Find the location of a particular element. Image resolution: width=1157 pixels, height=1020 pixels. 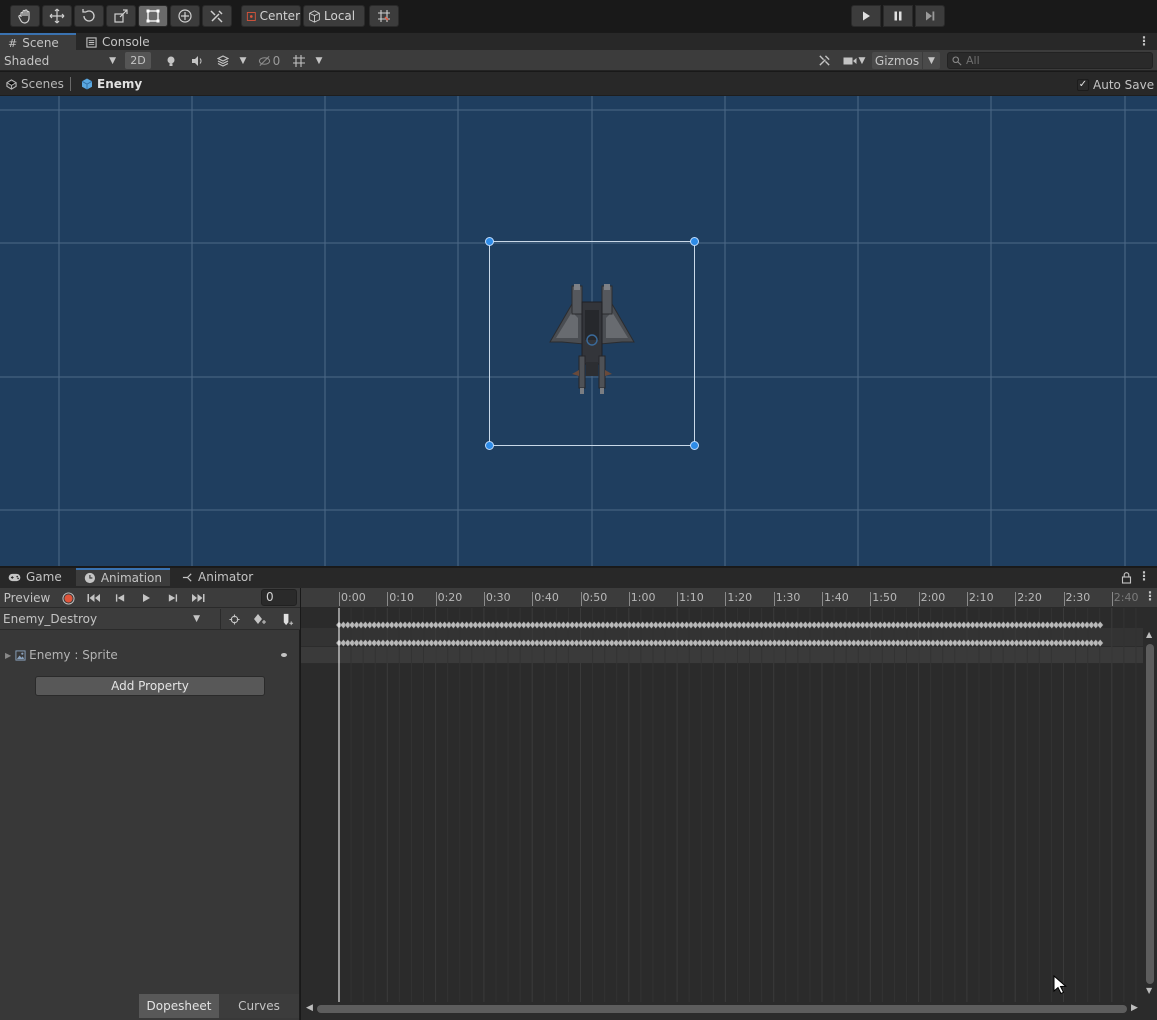

toggle-2d-label: 2D is located at coordinates (138, 60).